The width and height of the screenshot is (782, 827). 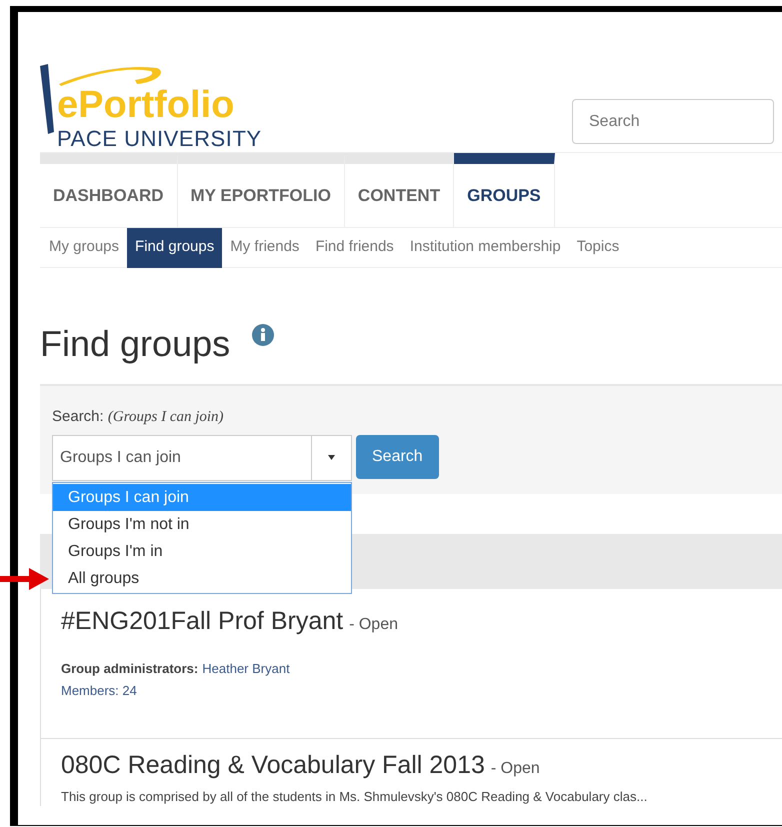 What do you see at coordinates (202, 457) in the screenshot?
I see `filter-select: Groups I can join` at bounding box center [202, 457].